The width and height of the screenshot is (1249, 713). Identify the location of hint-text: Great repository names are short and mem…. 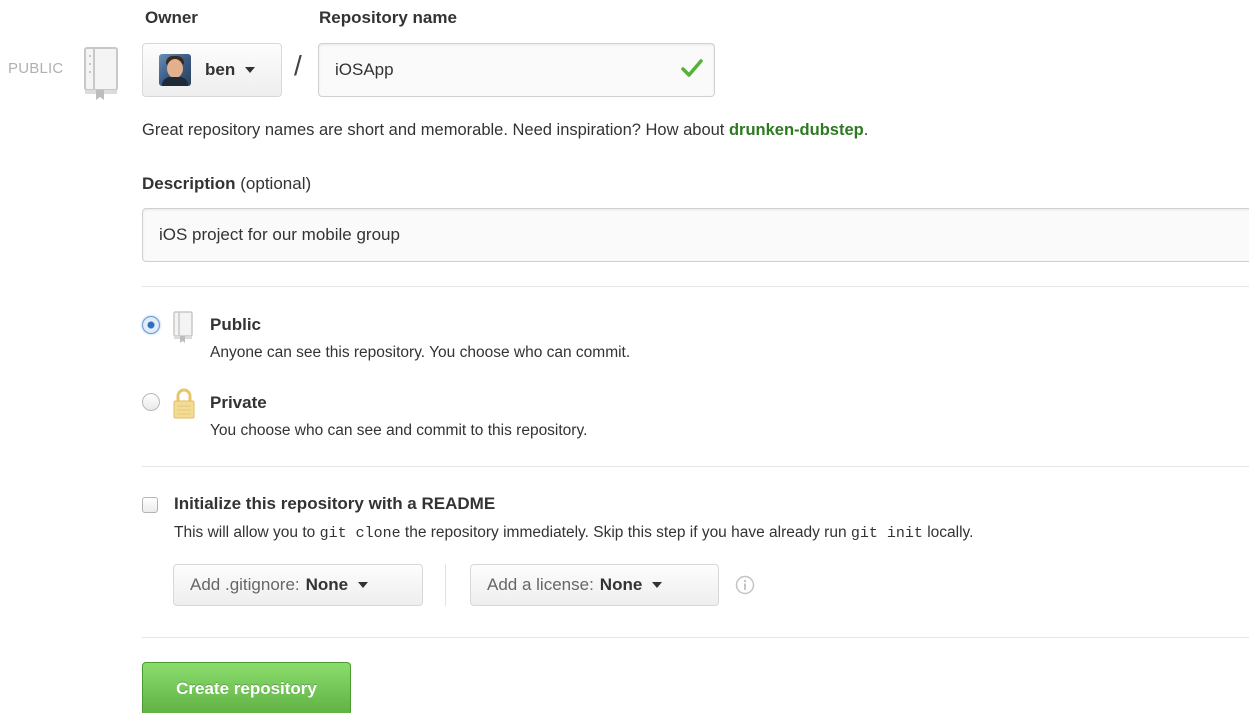
(435, 130).